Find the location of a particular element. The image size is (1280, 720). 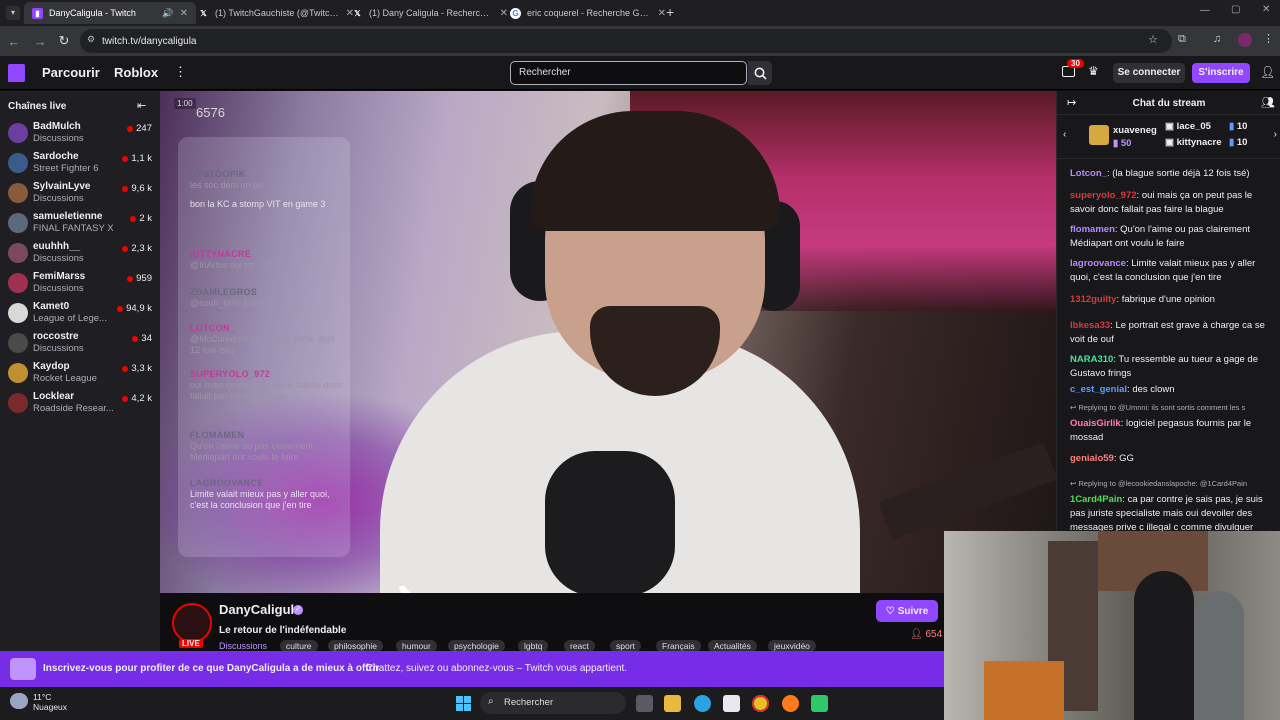

chevron-left-icon: ‹ is located at coordinates (1064, 134).